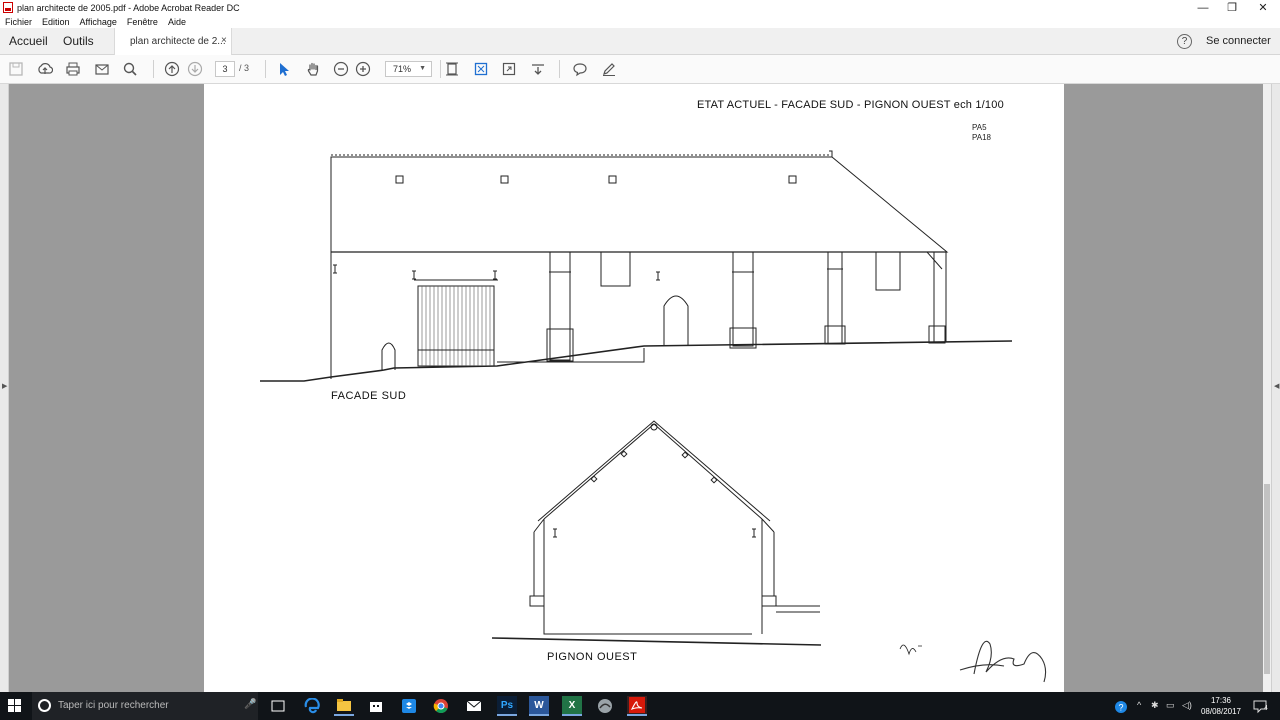  I want to click on tab-home: Accueil, so click(28, 41).